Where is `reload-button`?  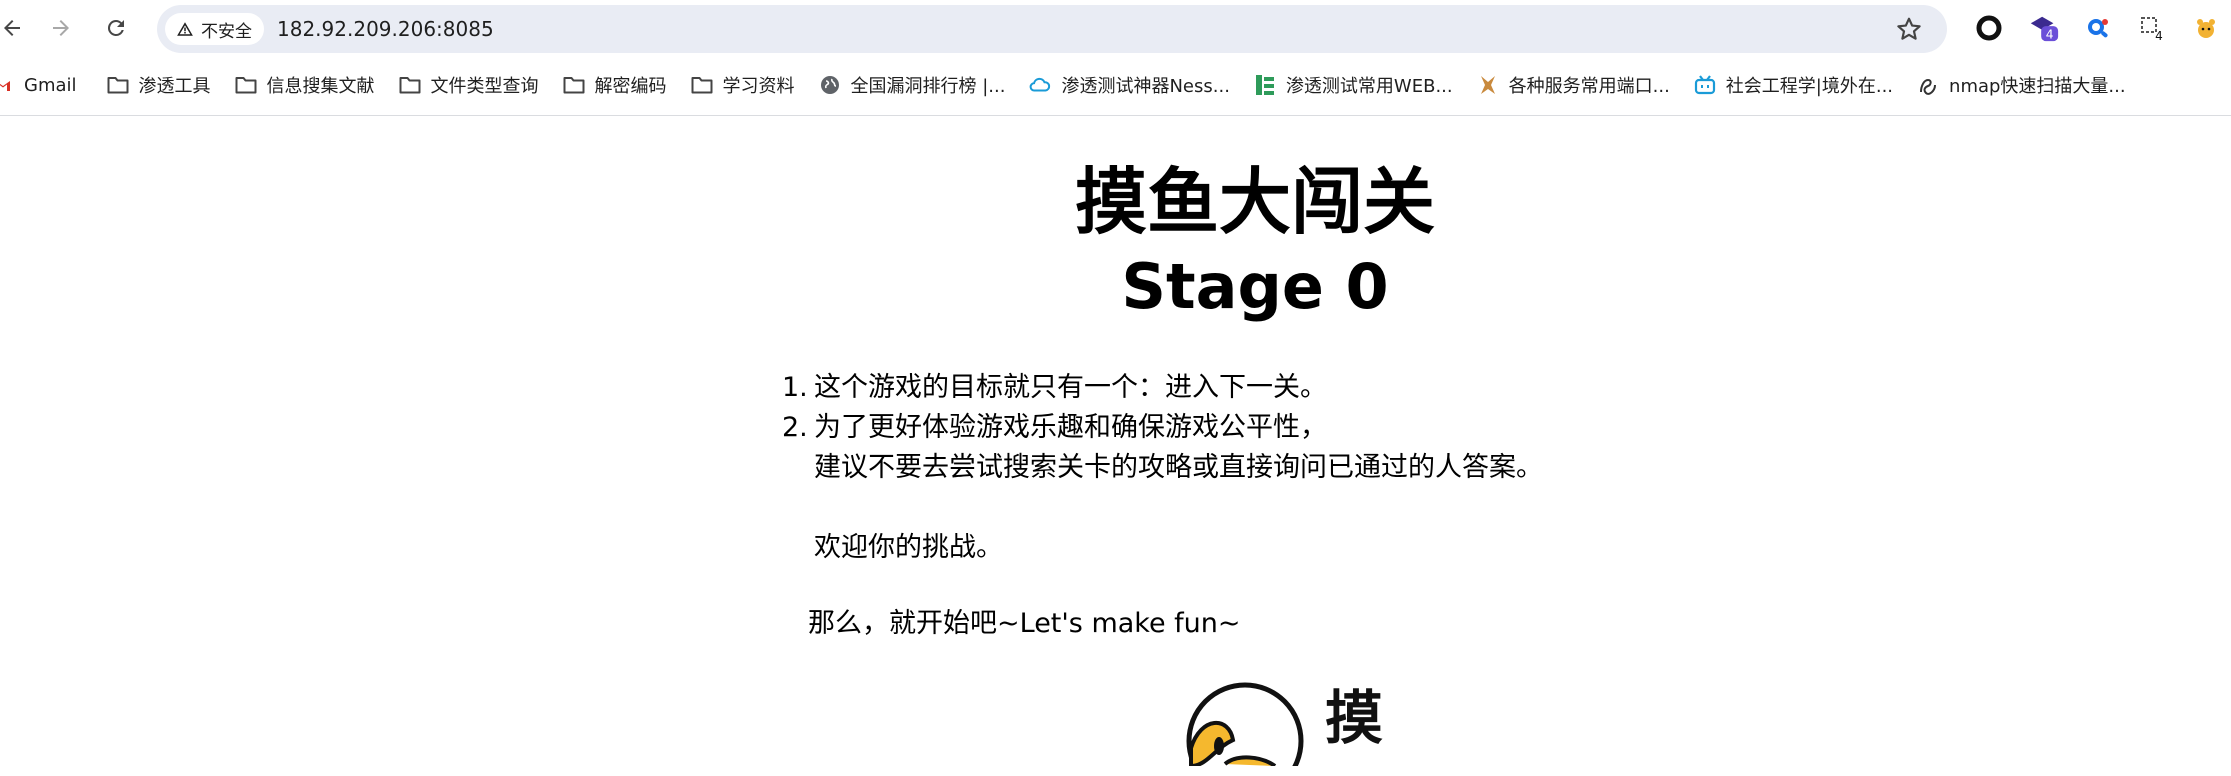 reload-button is located at coordinates (116, 28).